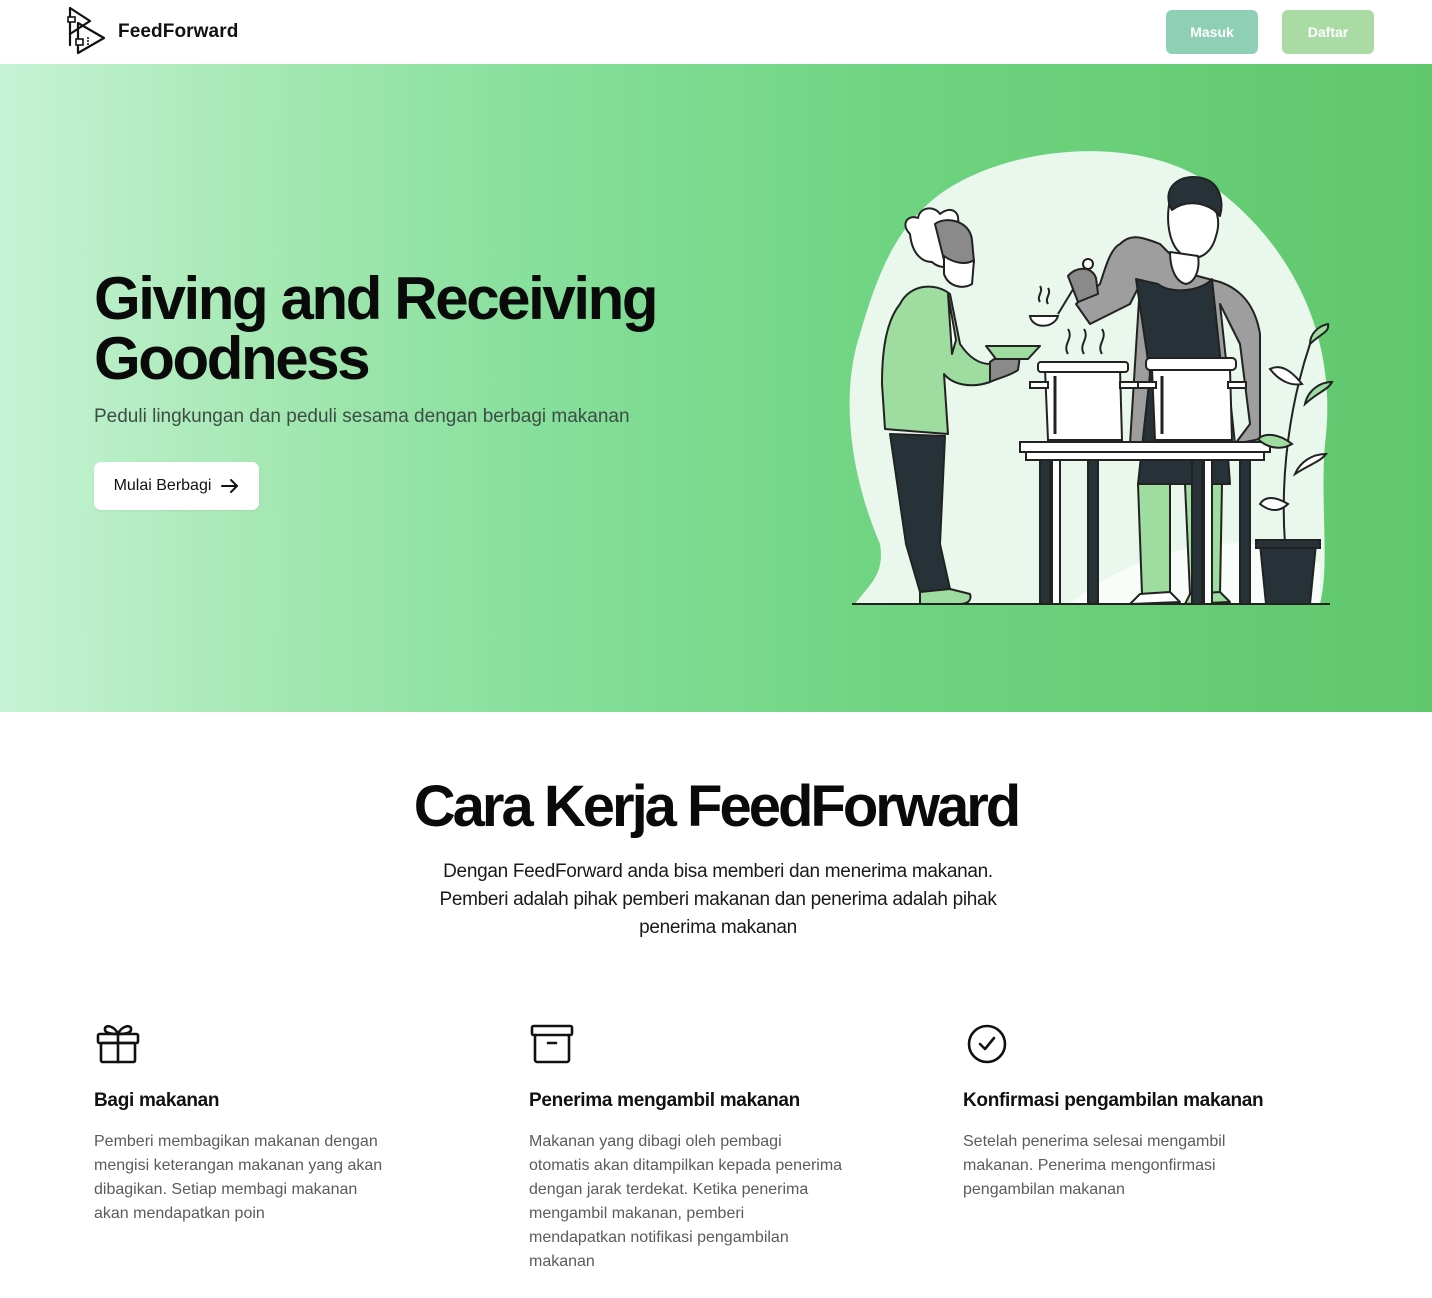 This screenshot has height=1298, width=1432. Describe the element at coordinates (87, 32) in the screenshot. I see `feedforward-logo-icon` at that location.